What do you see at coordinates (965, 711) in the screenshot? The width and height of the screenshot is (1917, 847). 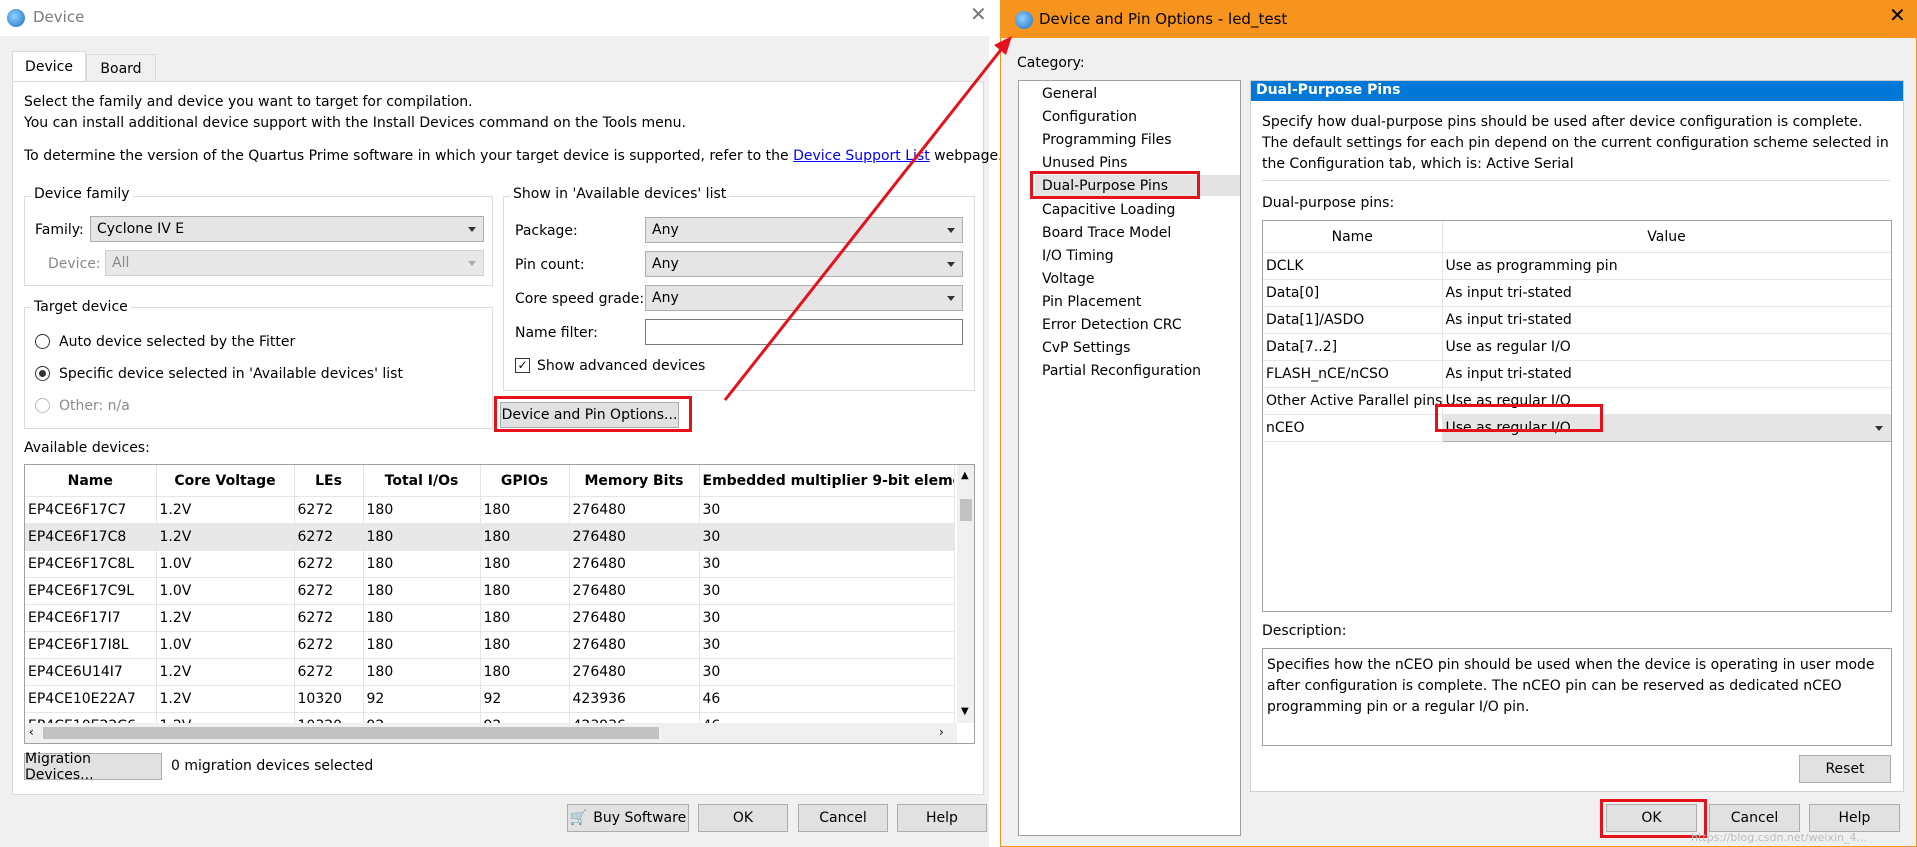 I see `scroll-down-icon: ▼` at bounding box center [965, 711].